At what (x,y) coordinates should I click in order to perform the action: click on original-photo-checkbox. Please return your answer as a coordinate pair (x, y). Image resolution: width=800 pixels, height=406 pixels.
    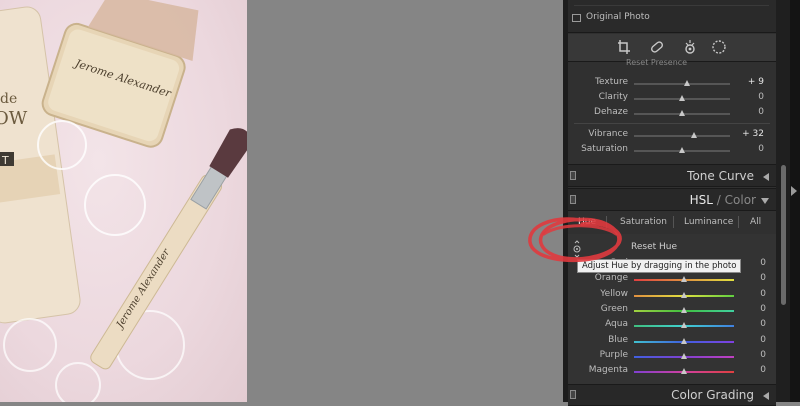
    Looking at the image, I should click on (576, 18).